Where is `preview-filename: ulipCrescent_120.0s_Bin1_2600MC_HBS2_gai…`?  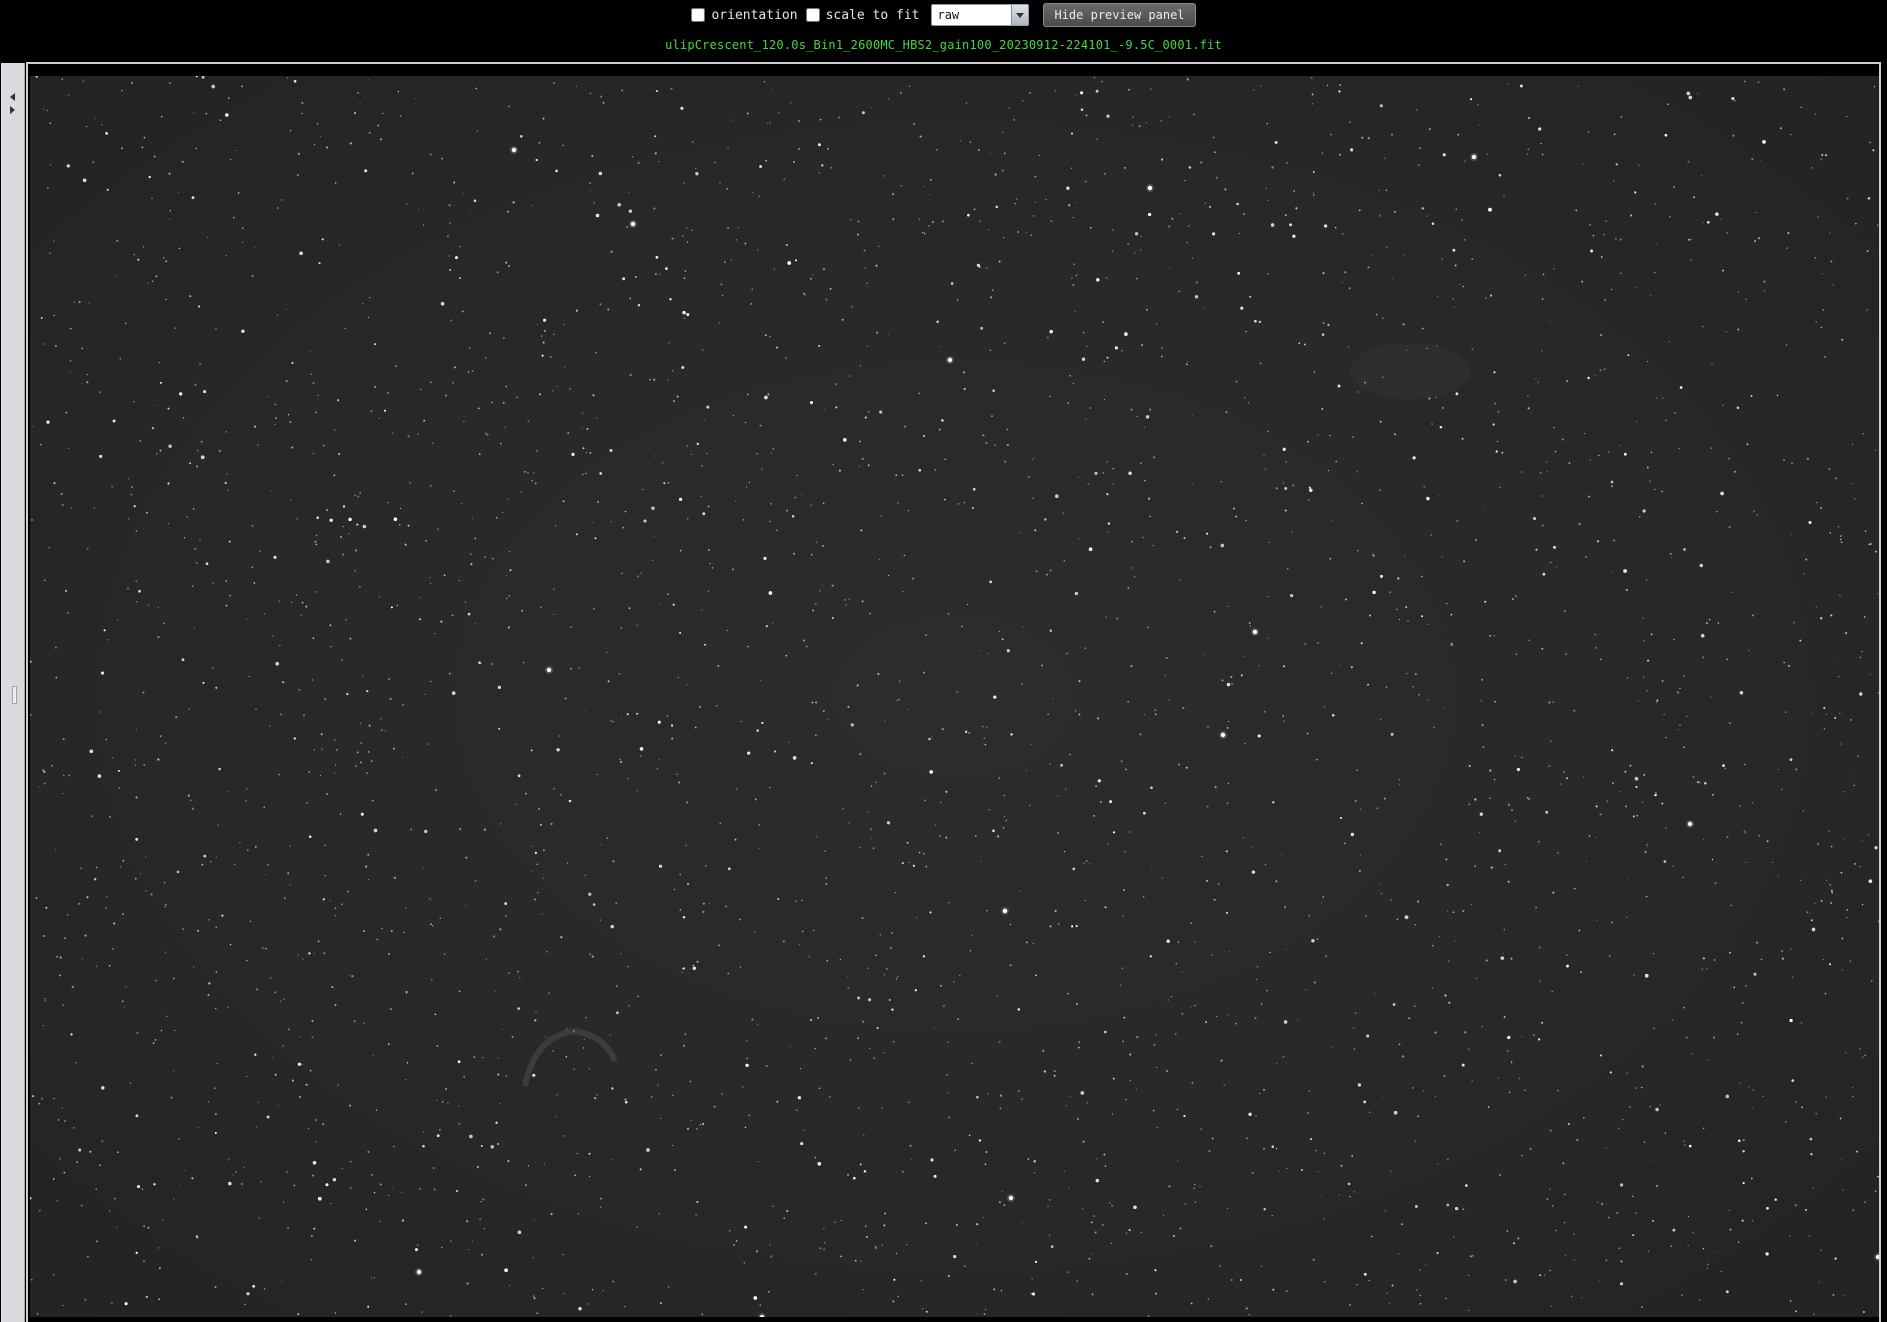
preview-filename: ulipCrescent_120.0s_Bin1_2600MC_HBS2_gai… is located at coordinates (943, 45).